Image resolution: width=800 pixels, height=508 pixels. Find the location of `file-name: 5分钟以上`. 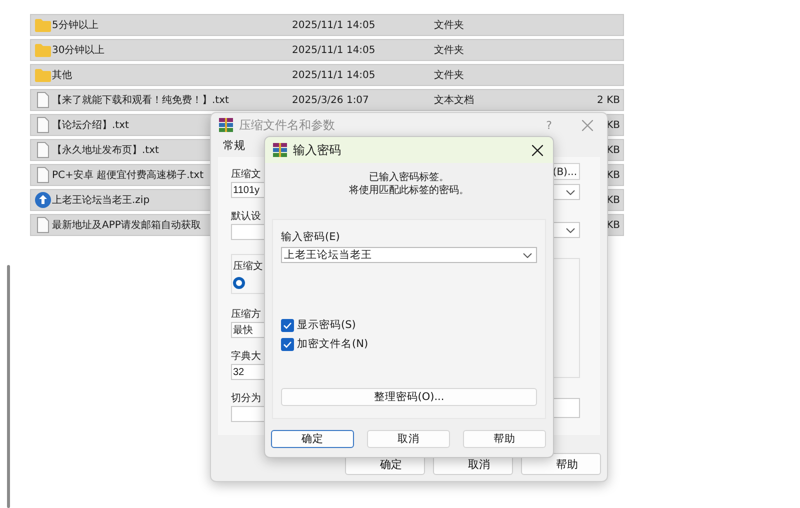

file-name: 5分钟以上 is located at coordinates (75, 25).